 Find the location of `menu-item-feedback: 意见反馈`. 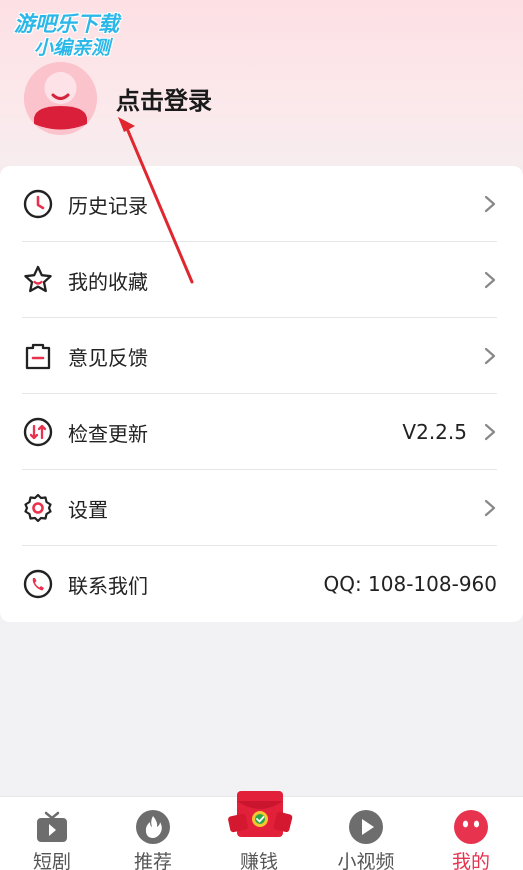

menu-item-feedback: 意见反馈 is located at coordinates (261, 356).